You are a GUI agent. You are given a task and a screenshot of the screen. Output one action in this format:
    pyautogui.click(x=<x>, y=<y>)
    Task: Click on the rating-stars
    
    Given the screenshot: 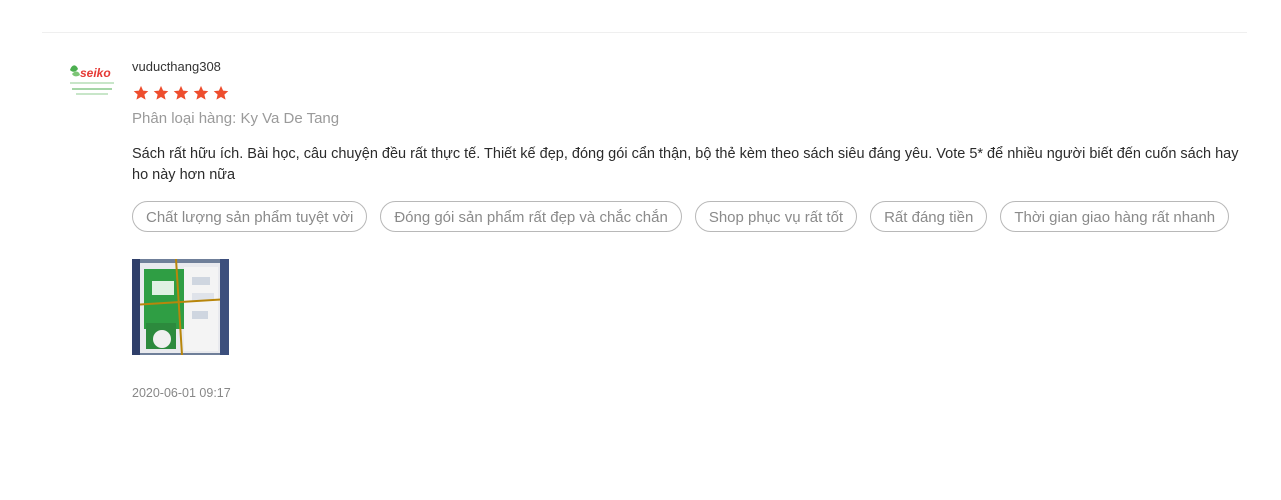 What is the action you would take?
    pyautogui.click(x=692, y=93)
    